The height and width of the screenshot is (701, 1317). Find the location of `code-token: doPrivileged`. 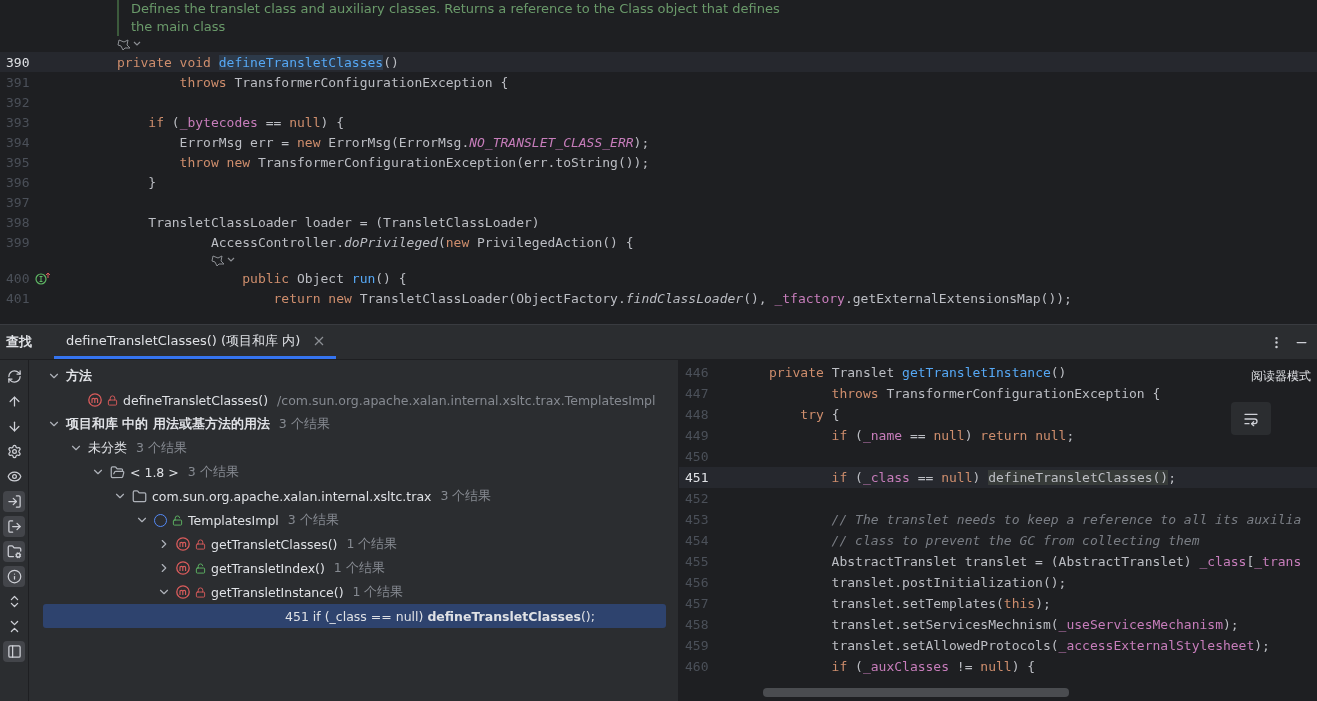

code-token: doPrivileged is located at coordinates (391, 242).